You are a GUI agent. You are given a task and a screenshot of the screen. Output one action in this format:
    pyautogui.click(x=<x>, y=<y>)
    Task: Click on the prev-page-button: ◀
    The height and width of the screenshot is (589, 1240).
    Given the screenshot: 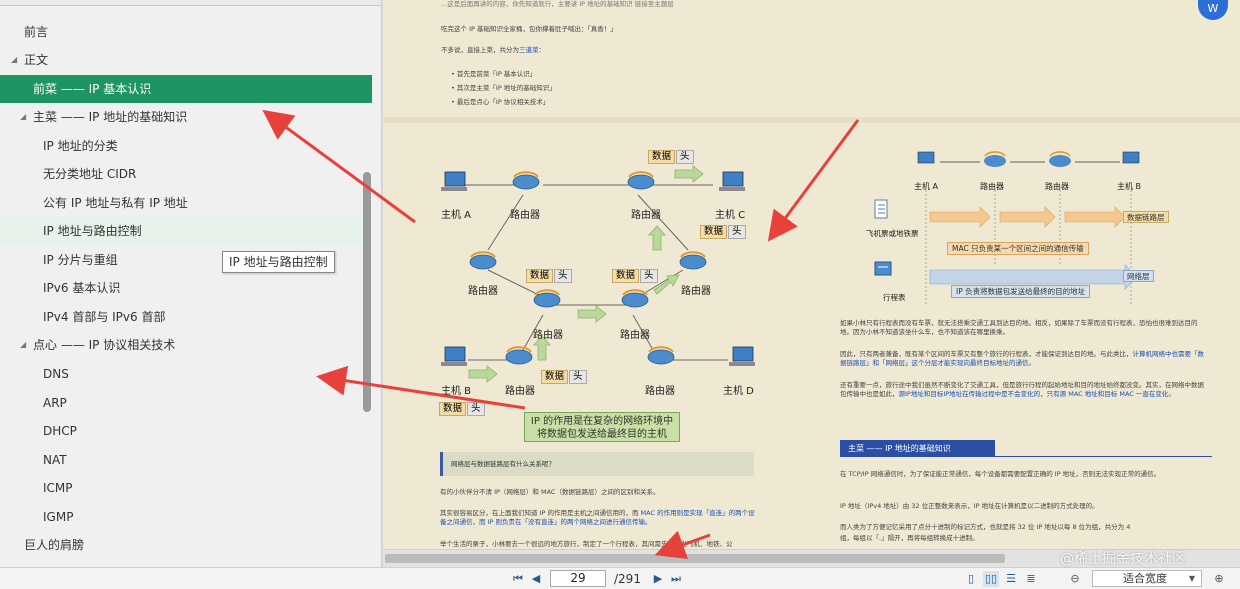 What is the action you would take?
    pyautogui.click(x=536, y=579)
    